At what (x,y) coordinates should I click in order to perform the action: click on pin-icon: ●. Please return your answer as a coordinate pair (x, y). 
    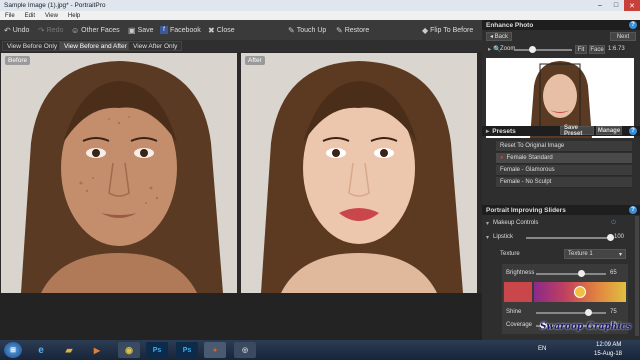
    Looking at the image, I should click on (502, 158).